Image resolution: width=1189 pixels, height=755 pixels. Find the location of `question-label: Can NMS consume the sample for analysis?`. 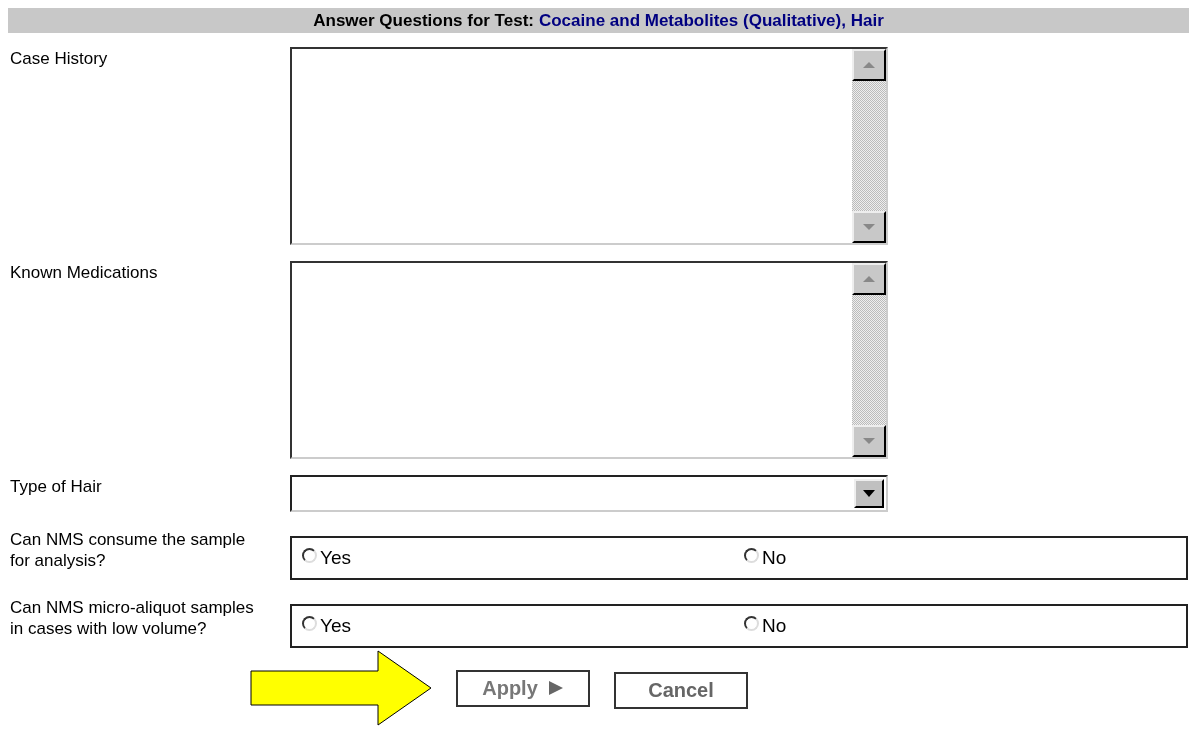

question-label: Can NMS consume the sample for analysis? is located at coordinates (128, 550).